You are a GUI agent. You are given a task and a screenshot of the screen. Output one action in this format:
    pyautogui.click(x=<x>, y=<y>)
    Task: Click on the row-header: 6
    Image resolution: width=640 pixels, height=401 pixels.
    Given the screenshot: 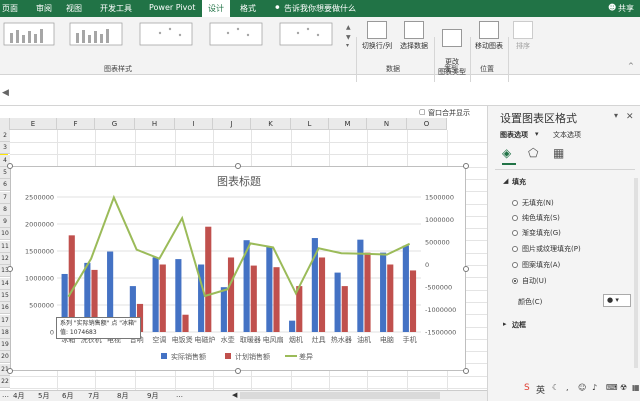 What is the action you would take?
    pyautogui.click(x=5, y=185)
    